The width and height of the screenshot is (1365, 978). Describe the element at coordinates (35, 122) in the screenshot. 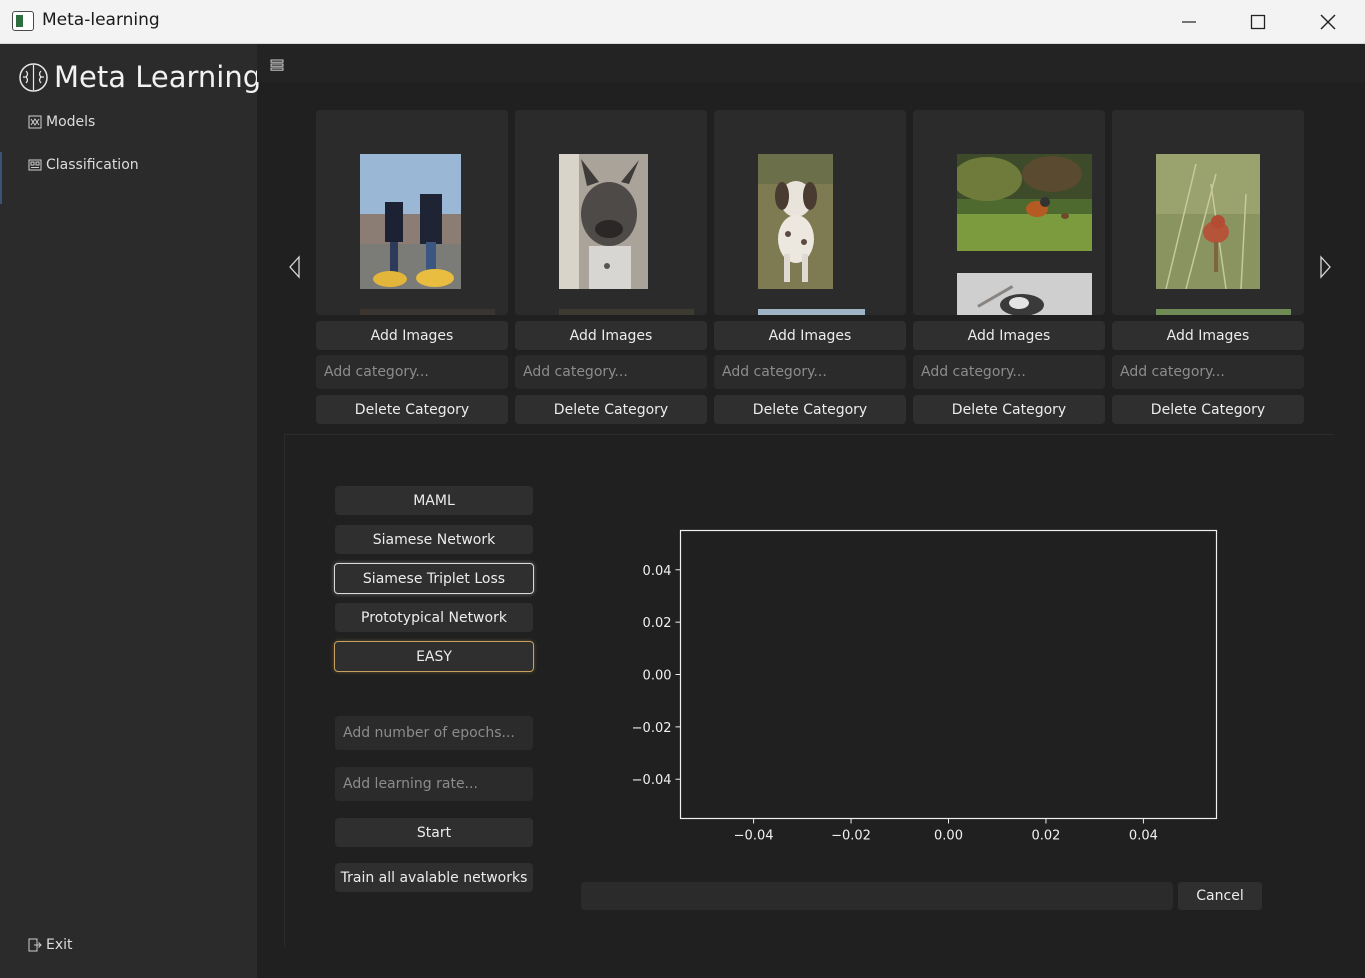

I see `network-icon` at that location.